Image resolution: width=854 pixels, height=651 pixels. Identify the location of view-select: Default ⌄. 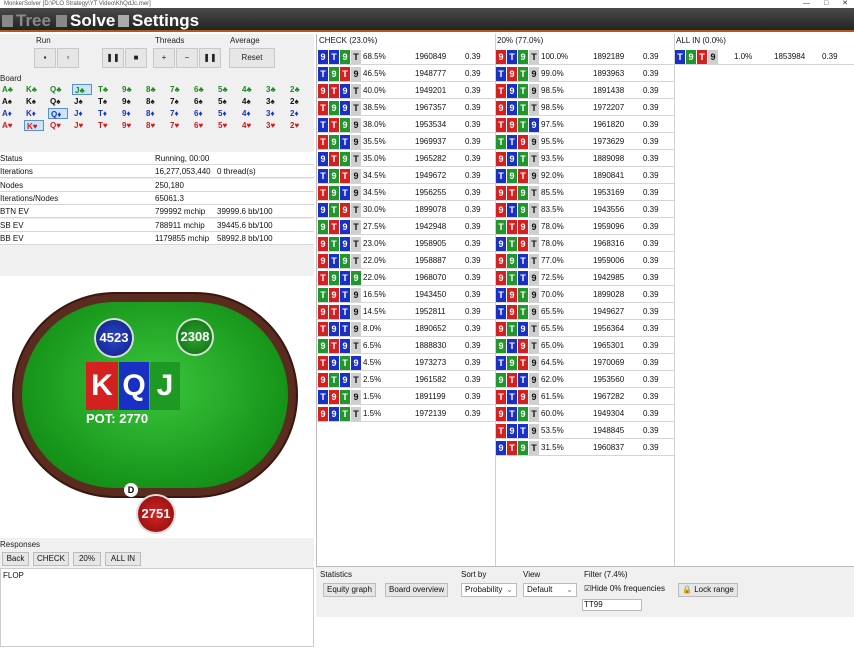
(550, 590).